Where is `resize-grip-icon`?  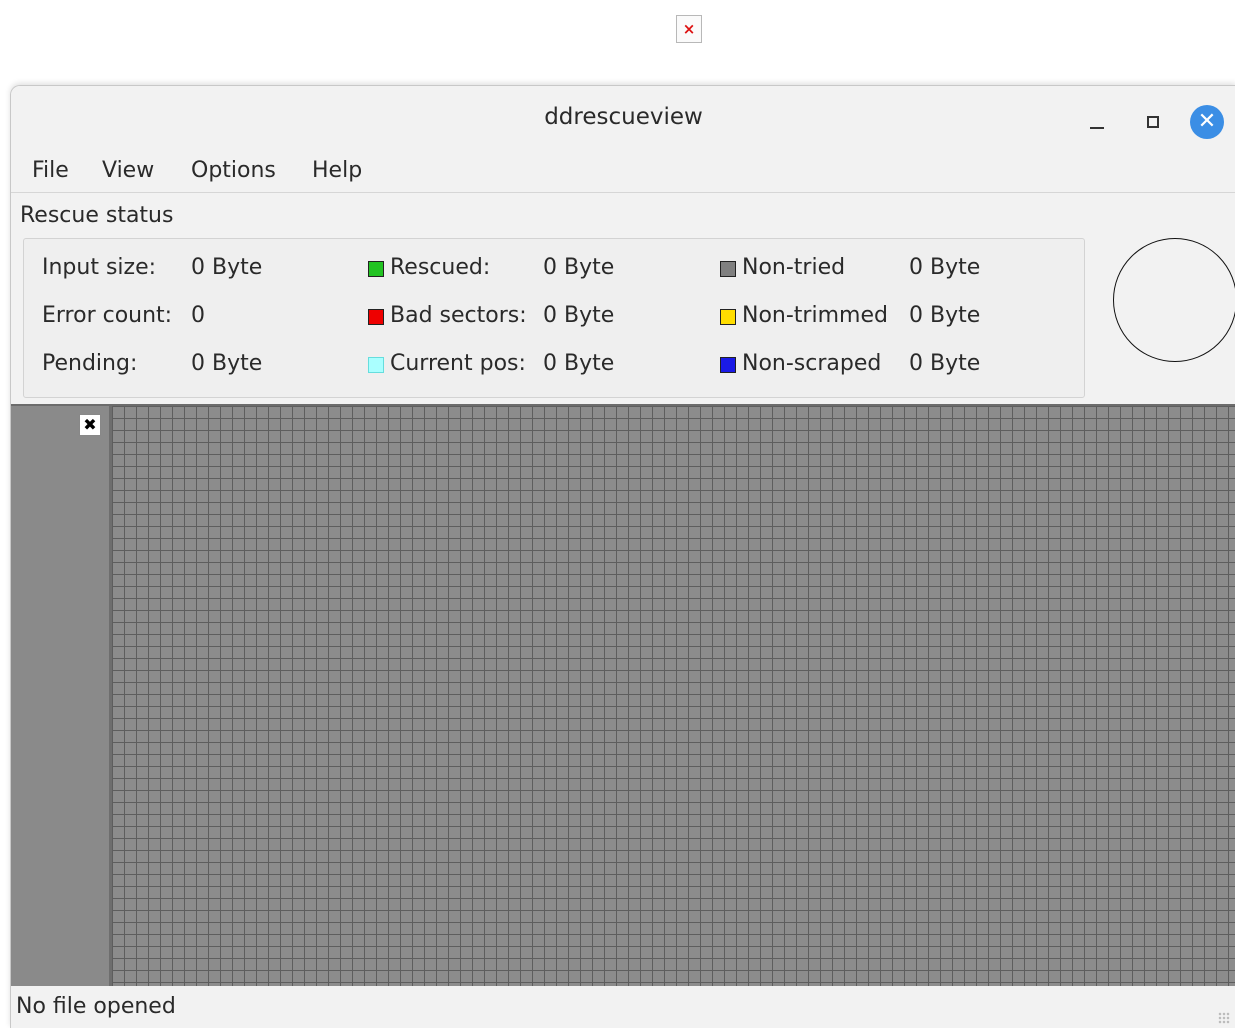
resize-grip-icon is located at coordinates (1224, 1018).